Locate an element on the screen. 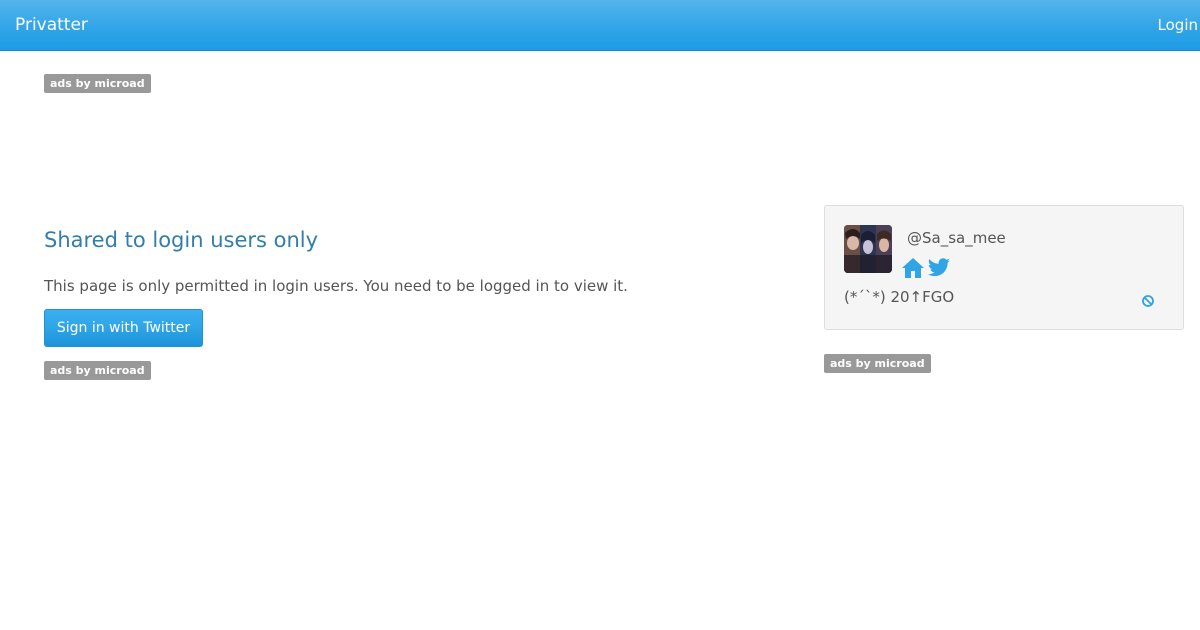  twitter-icon is located at coordinates (939, 268).